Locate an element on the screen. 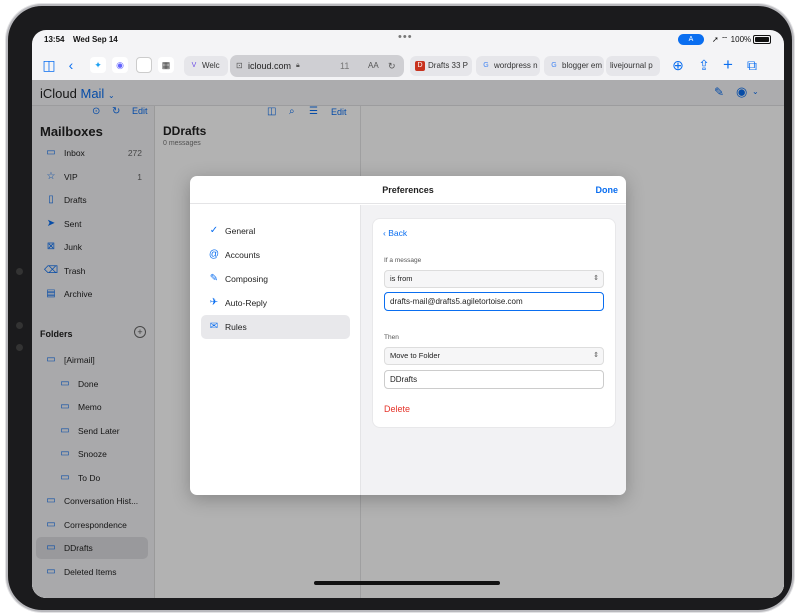 This screenshot has height=616, width=800. lock-icon: 🔒︎ is located at coordinates (298, 65).